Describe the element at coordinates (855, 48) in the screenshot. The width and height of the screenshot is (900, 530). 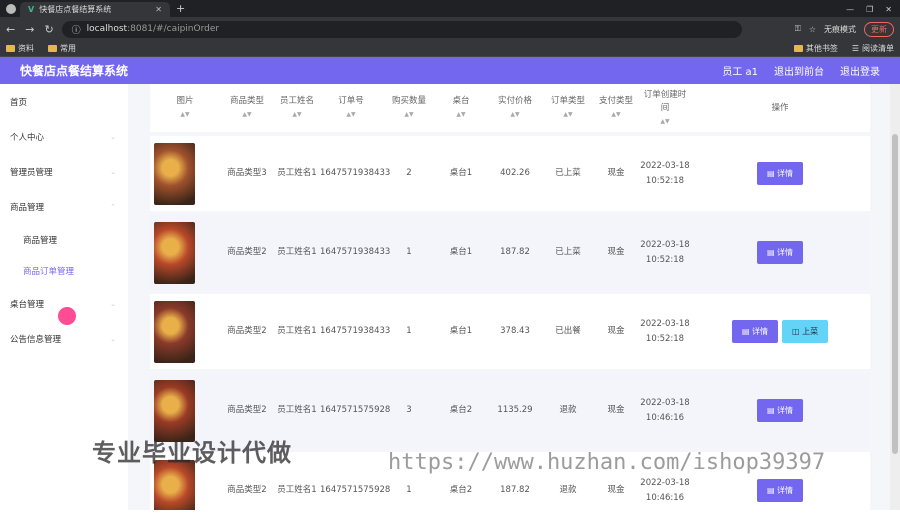
I see `reading-list-icon: ☰` at that location.